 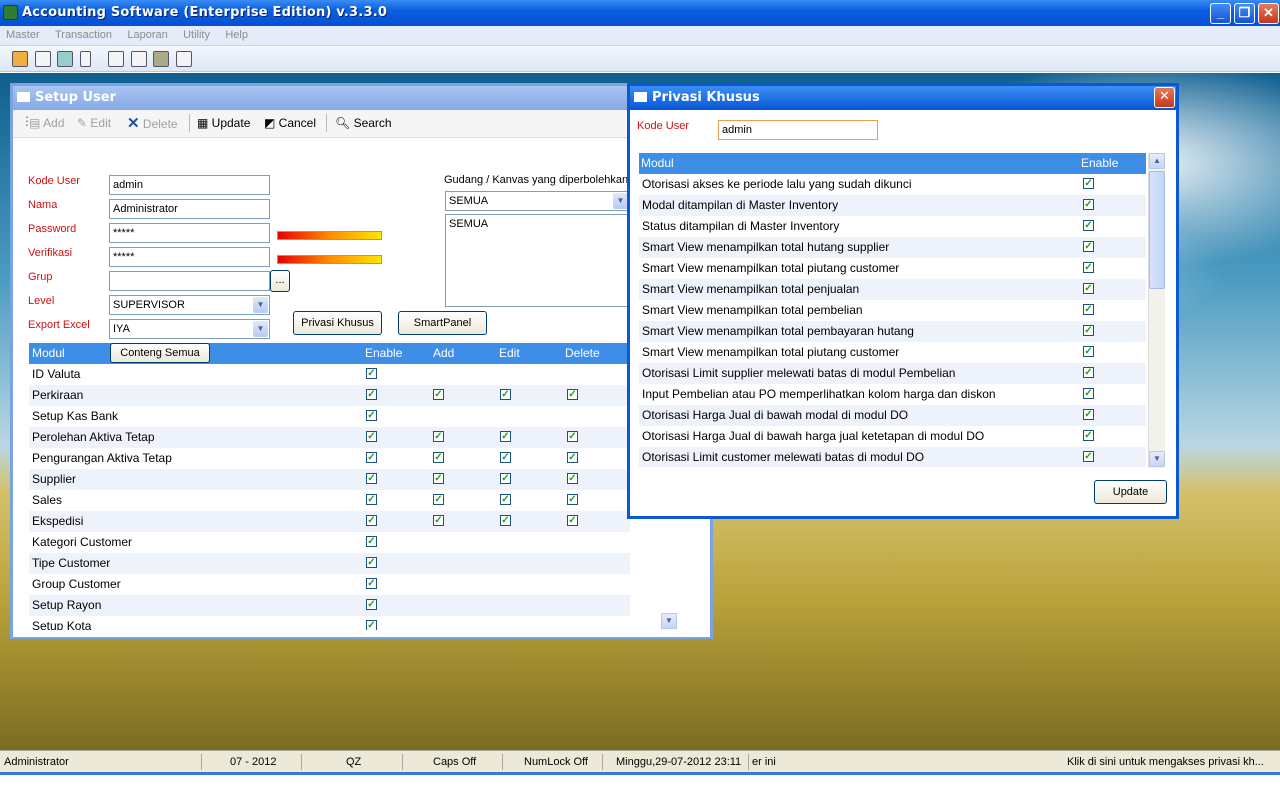 What do you see at coordinates (152, 123) in the screenshot?
I see `delete-button: ✕ Delete` at bounding box center [152, 123].